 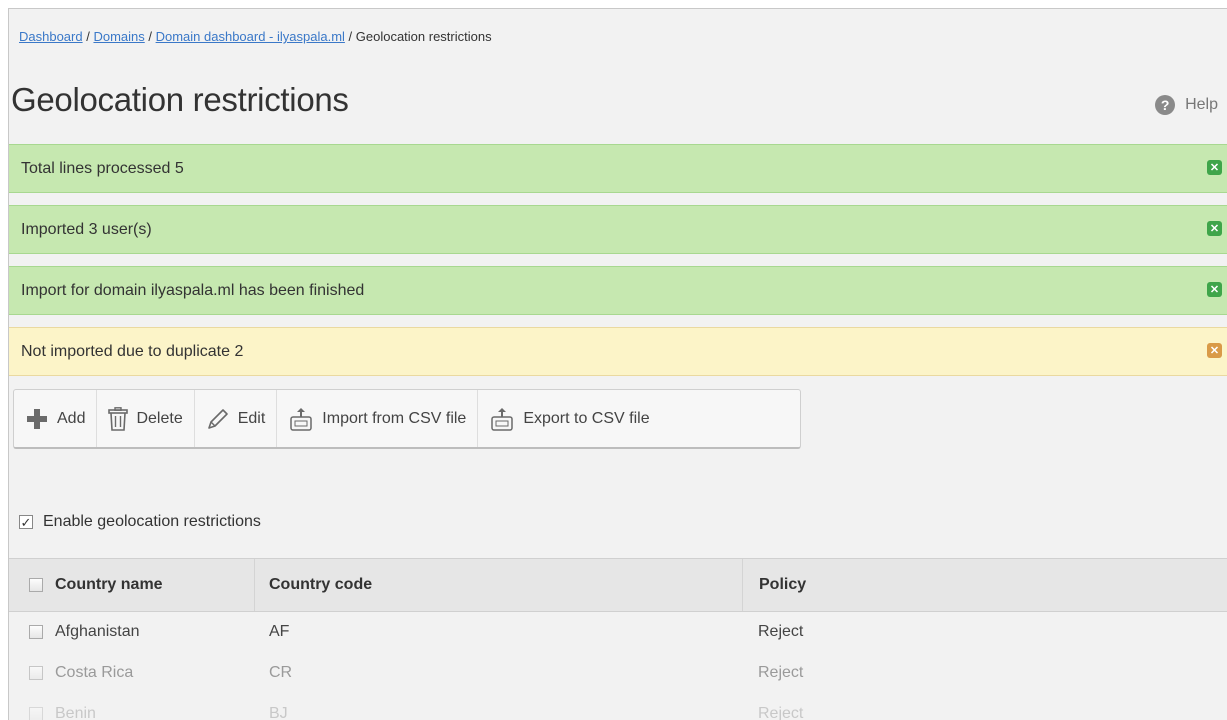 I want to click on breadcrumb-current: Geolocation restrictions, so click(x=424, y=36).